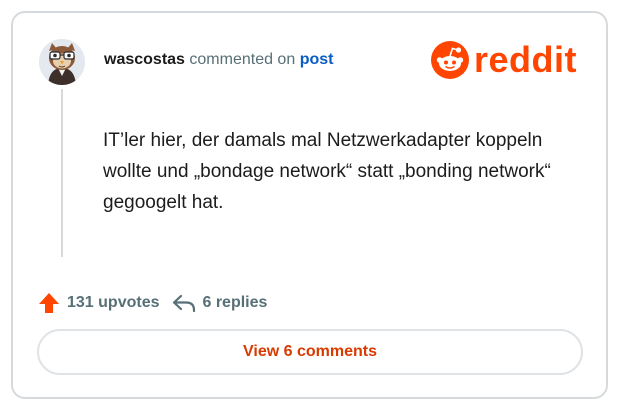 The height and width of the screenshot is (410, 620). What do you see at coordinates (62, 173) in the screenshot?
I see `thread-line` at bounding box center [62, 173].